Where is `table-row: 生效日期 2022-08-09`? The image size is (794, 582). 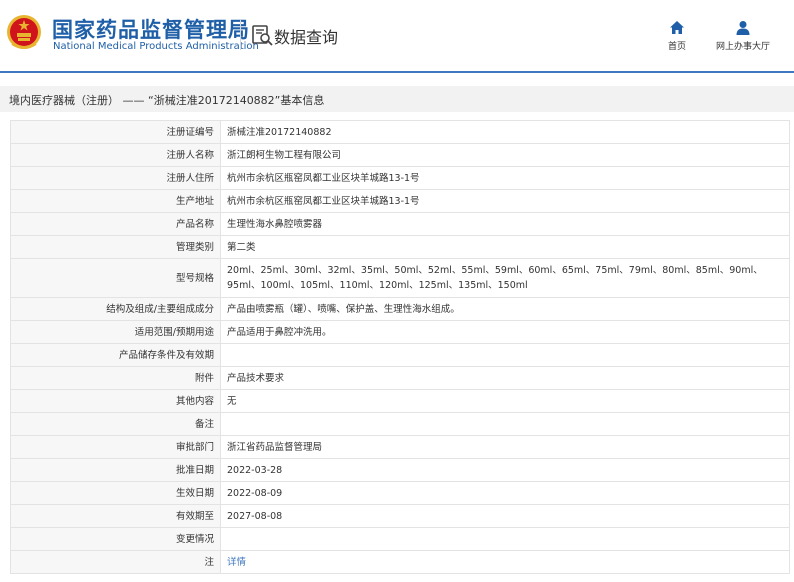 table-row: 生效日期 2022-08-09 is located at coordinates (400, 493).